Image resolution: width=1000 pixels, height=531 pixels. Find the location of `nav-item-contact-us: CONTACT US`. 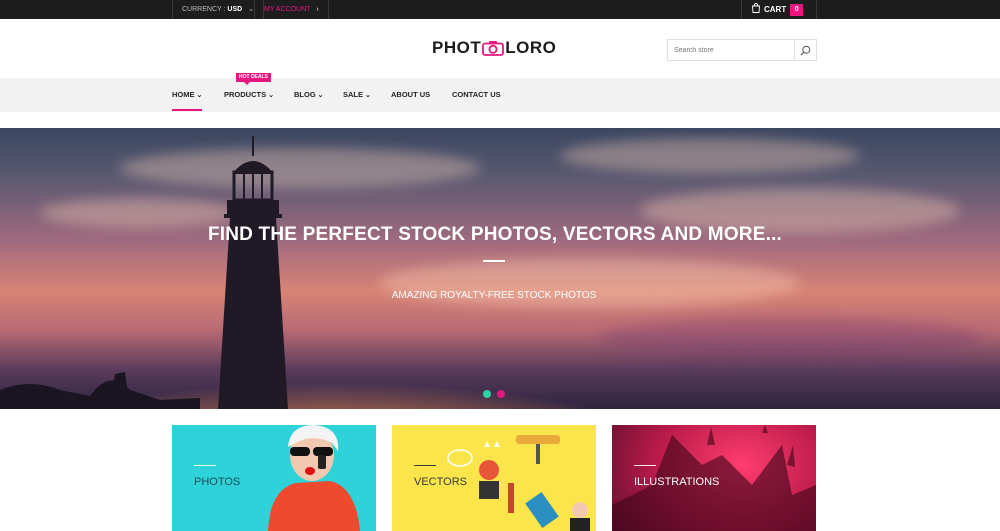

nav-item-contact-us: CONTACT US is located at coordinates (476, 95).